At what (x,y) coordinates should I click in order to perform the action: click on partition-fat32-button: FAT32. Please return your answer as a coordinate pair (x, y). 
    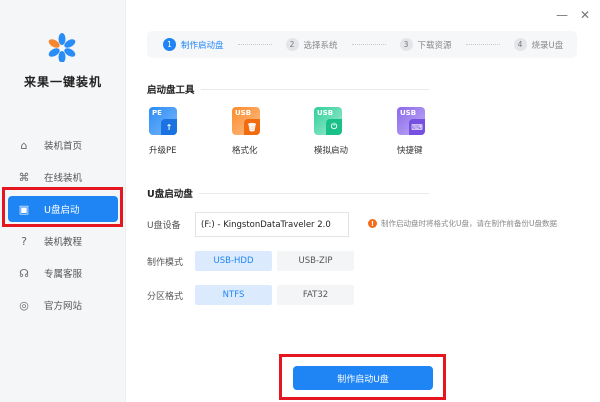
    Looking at the image, I should click on (315, 295).